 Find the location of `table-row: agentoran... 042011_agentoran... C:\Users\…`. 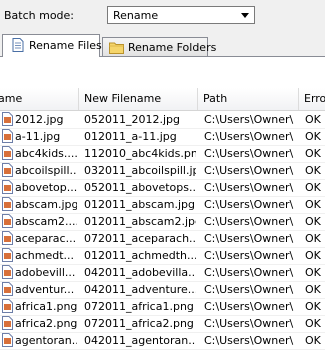

table-row: agentoran... 042011_agentoran... C:\Users\… is located at coordinates (162, 341).